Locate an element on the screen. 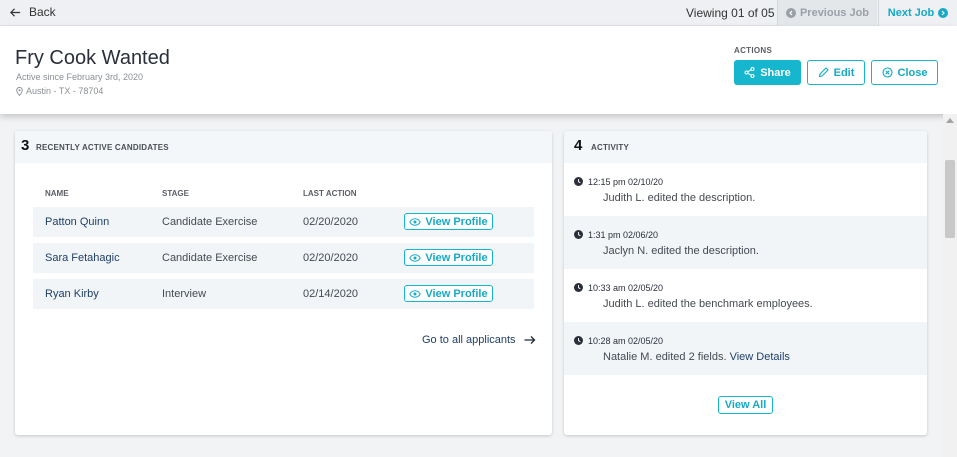 The image size is (957, 457). previous-job-button: Previous Job is located at coordinates (827, 13).